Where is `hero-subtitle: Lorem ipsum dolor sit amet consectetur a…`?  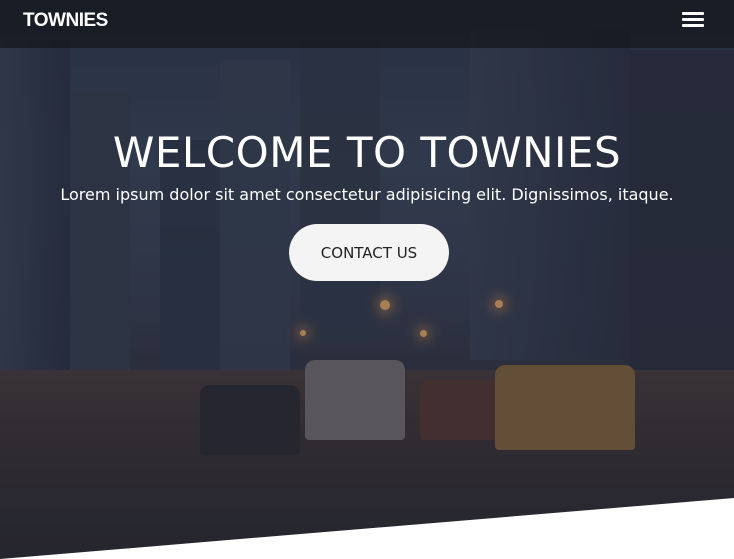
hero-subtitle: Lorem ipsum dolor sit amet consectetur a… is located at coordinates (367, 194).